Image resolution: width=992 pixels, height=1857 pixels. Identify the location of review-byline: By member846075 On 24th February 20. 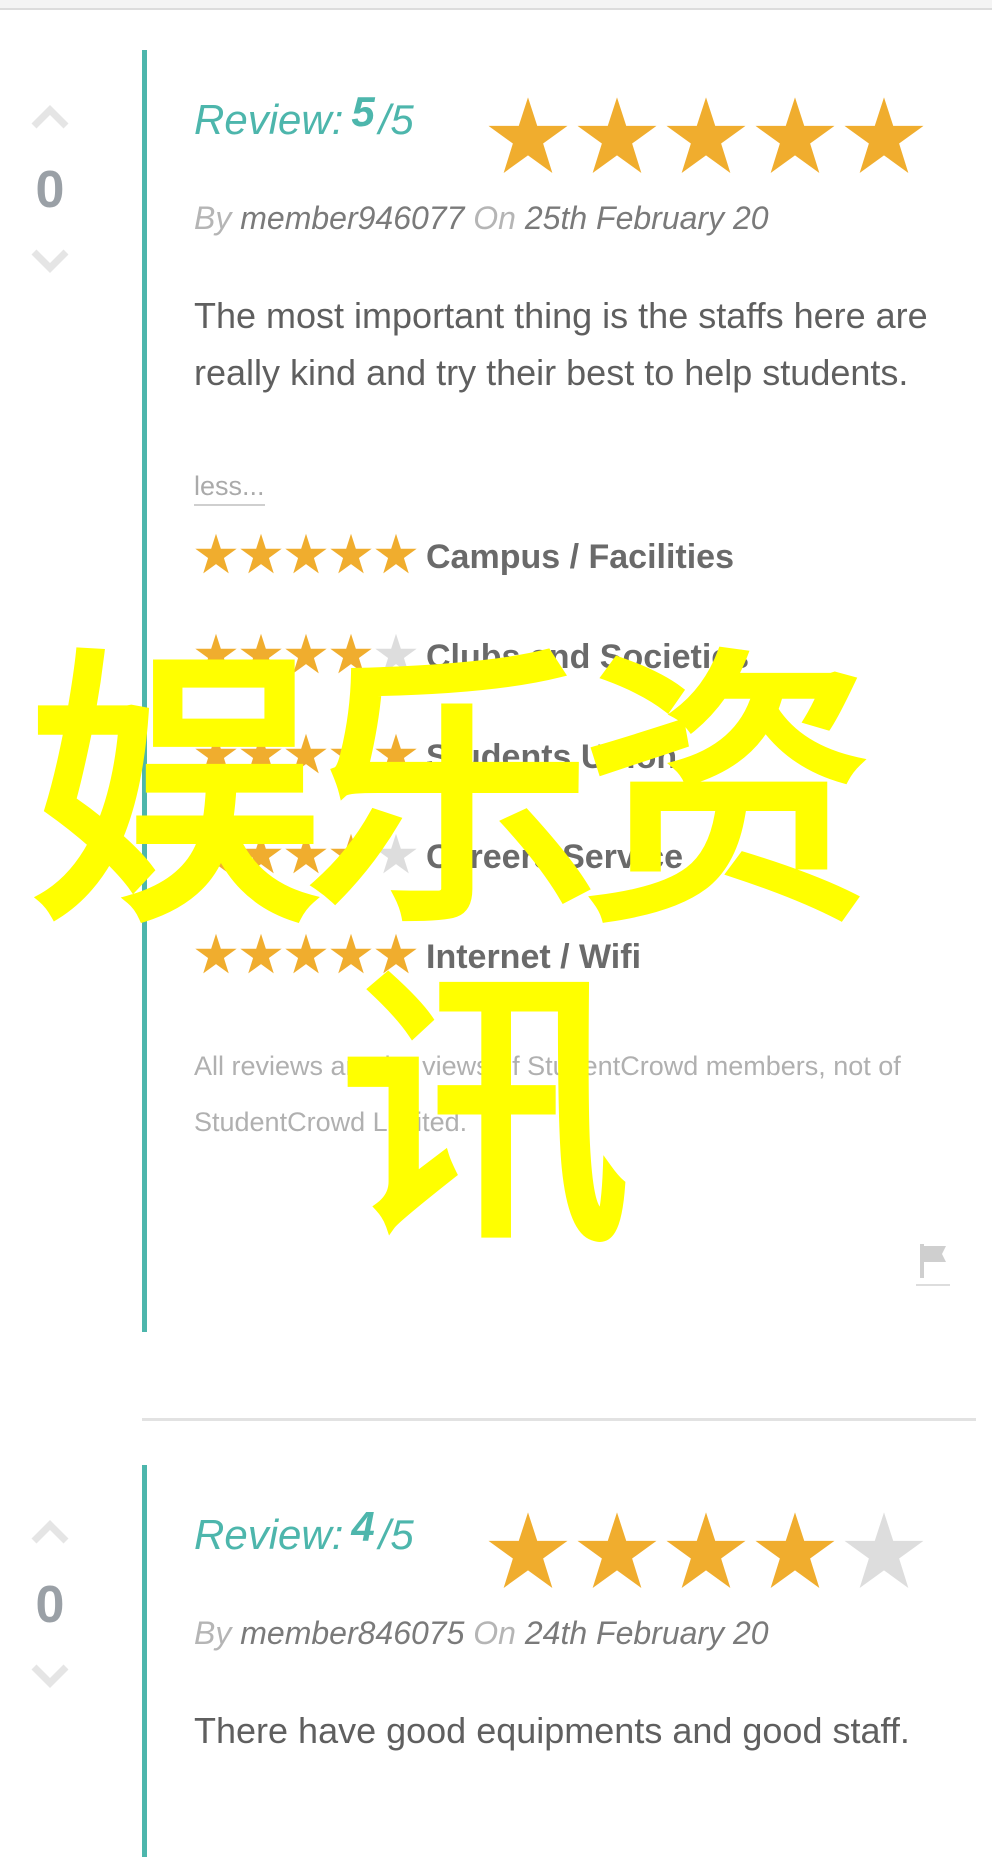
(578, 1633).